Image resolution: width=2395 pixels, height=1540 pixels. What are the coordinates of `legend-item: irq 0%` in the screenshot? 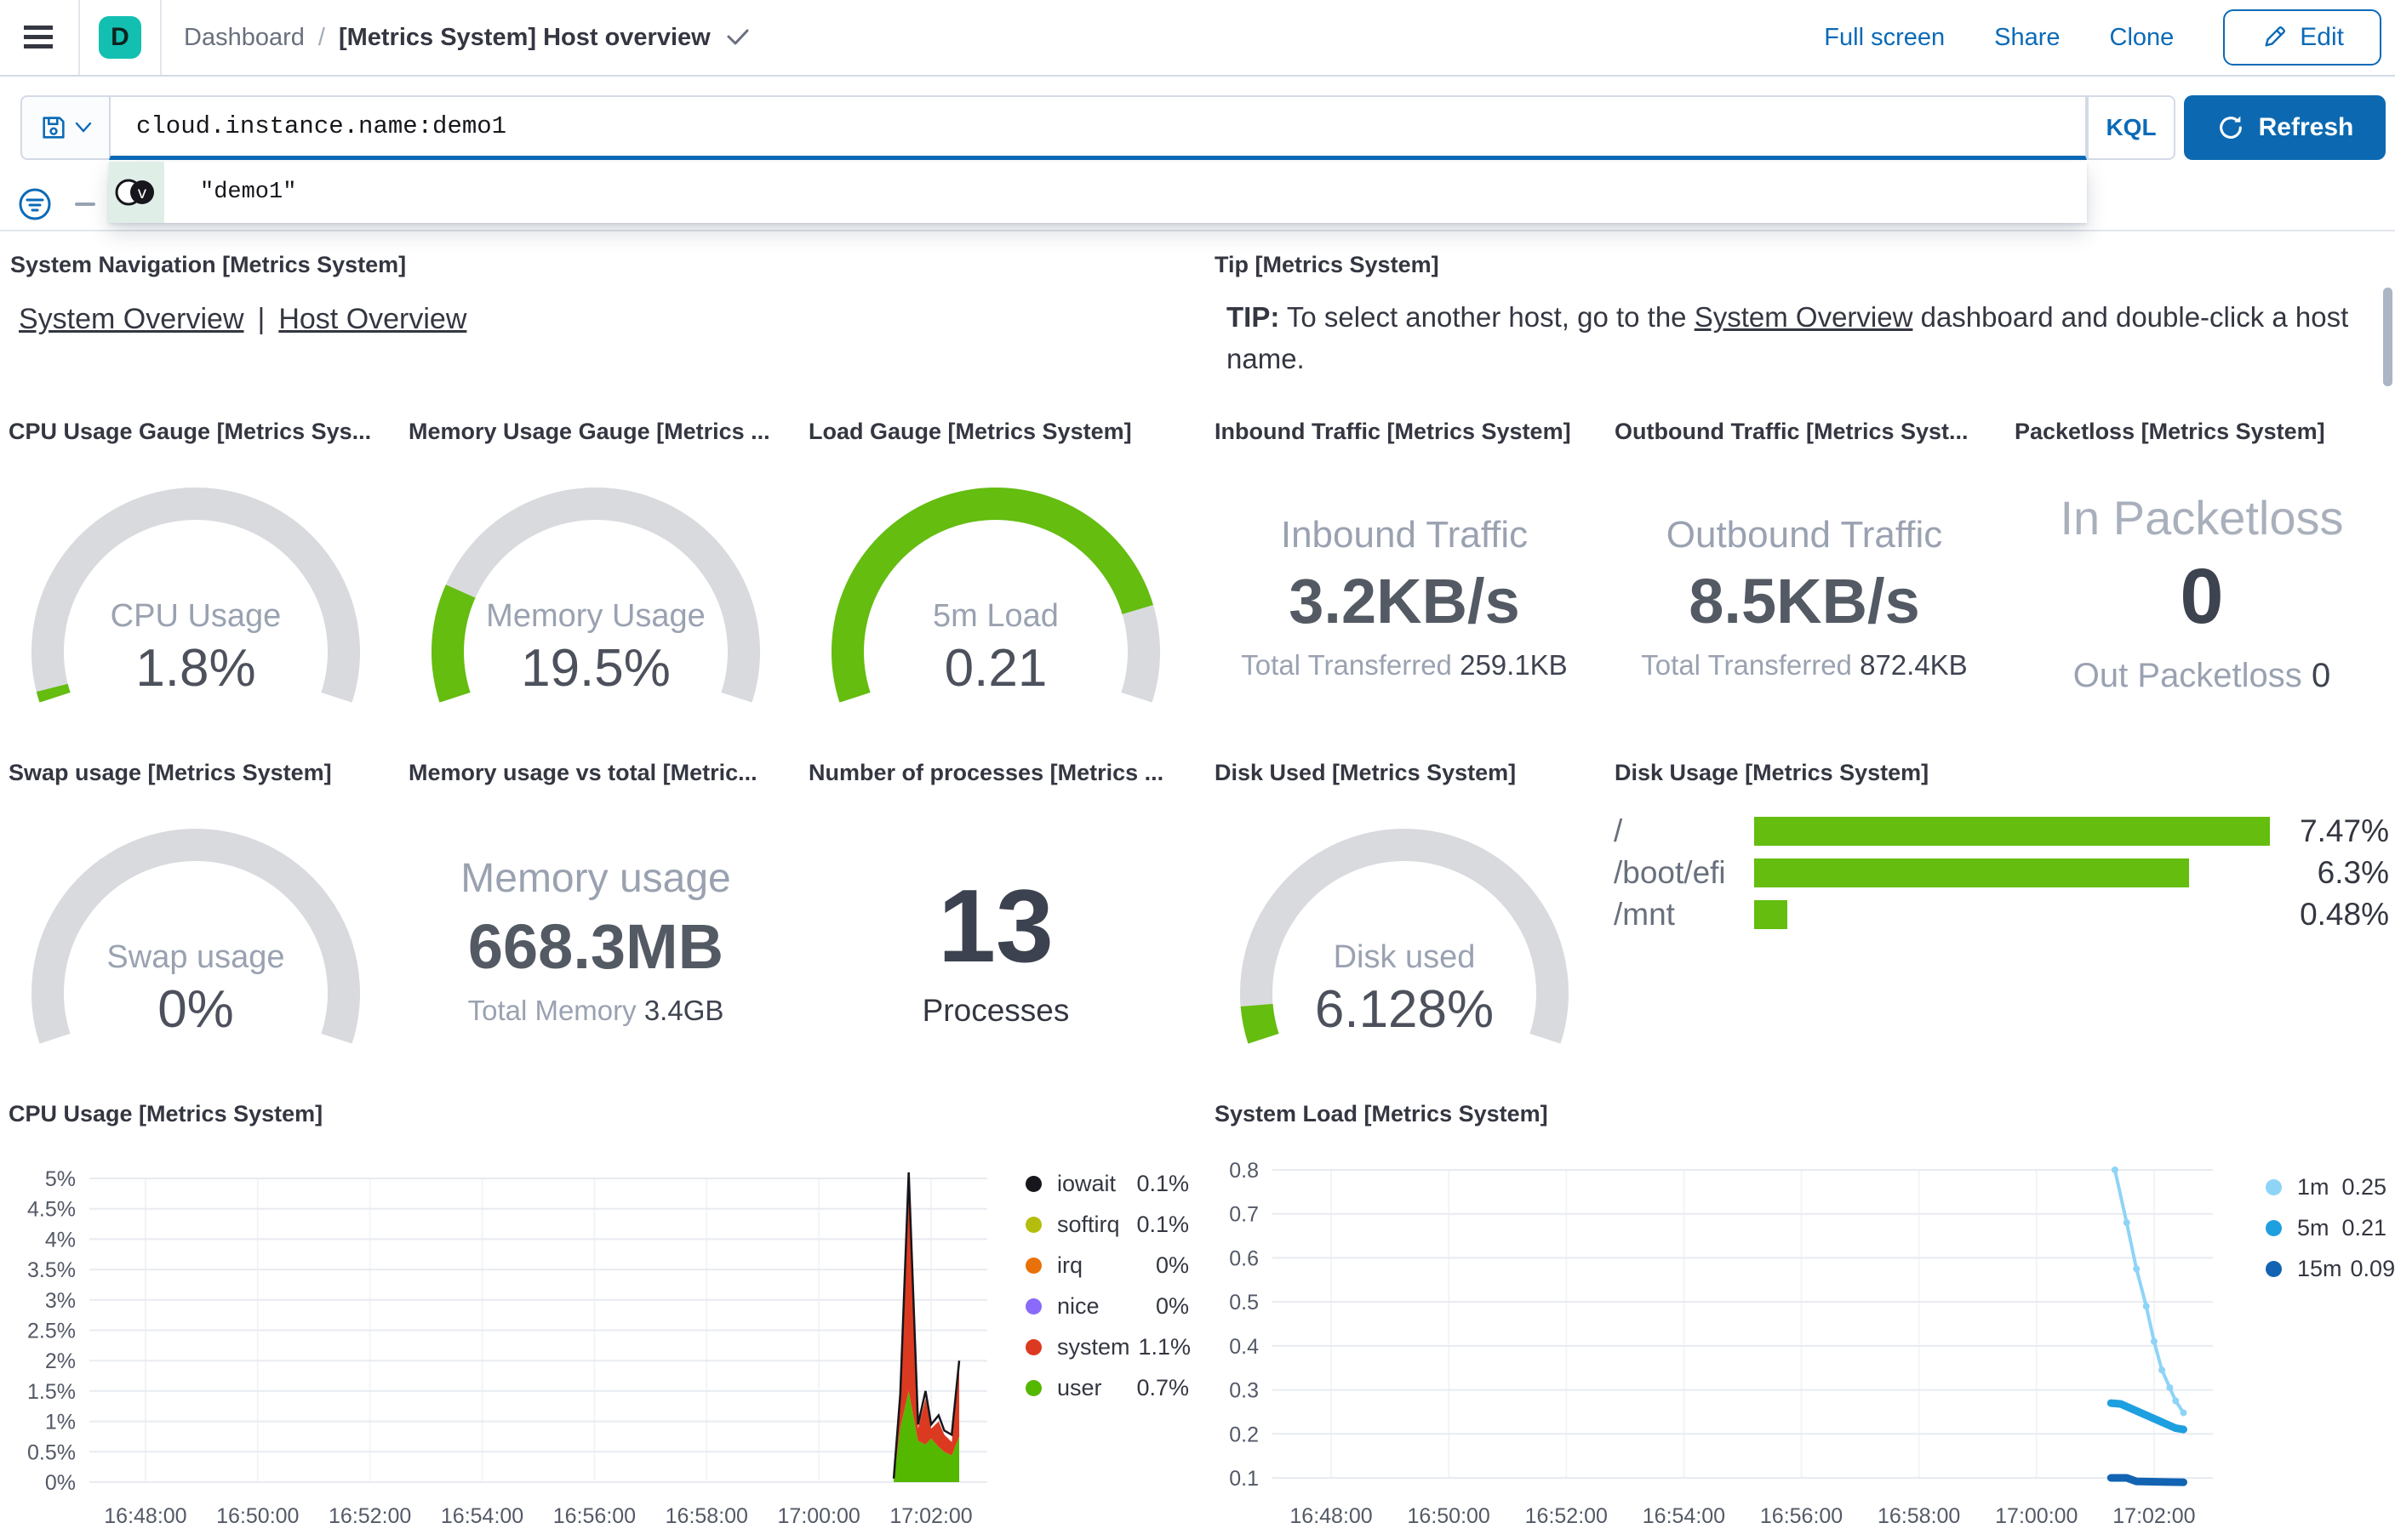 It's located at (1107, 1265).